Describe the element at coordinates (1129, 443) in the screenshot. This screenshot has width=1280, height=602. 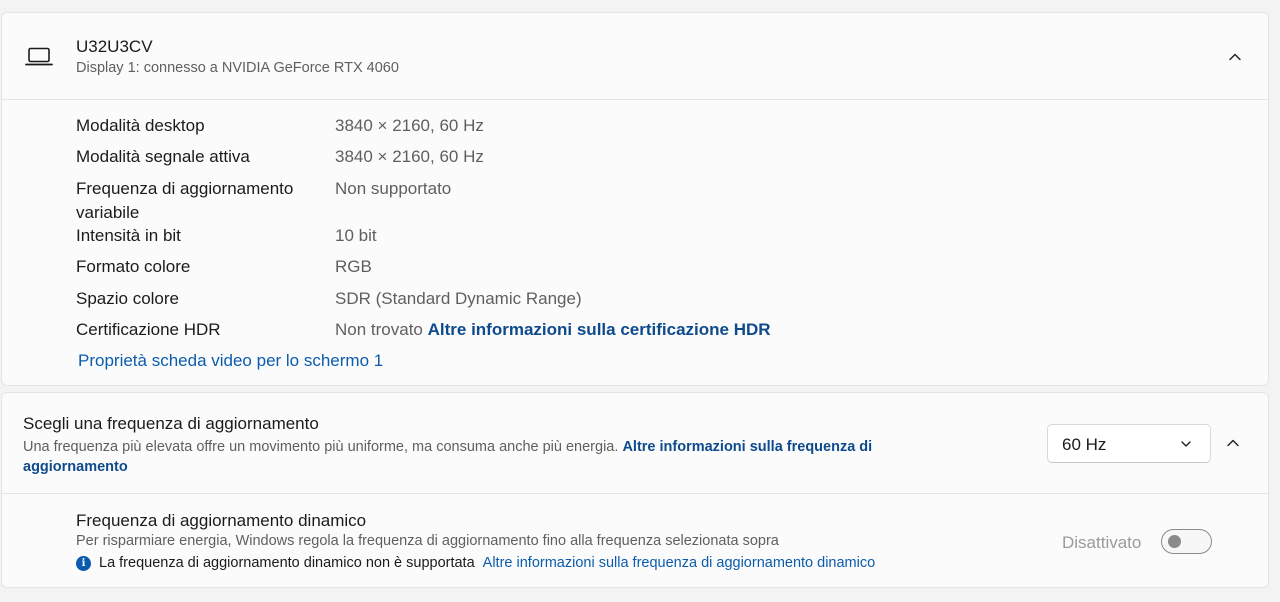
I see `refresh-rate-dropdown: 60 Hz` at that location.